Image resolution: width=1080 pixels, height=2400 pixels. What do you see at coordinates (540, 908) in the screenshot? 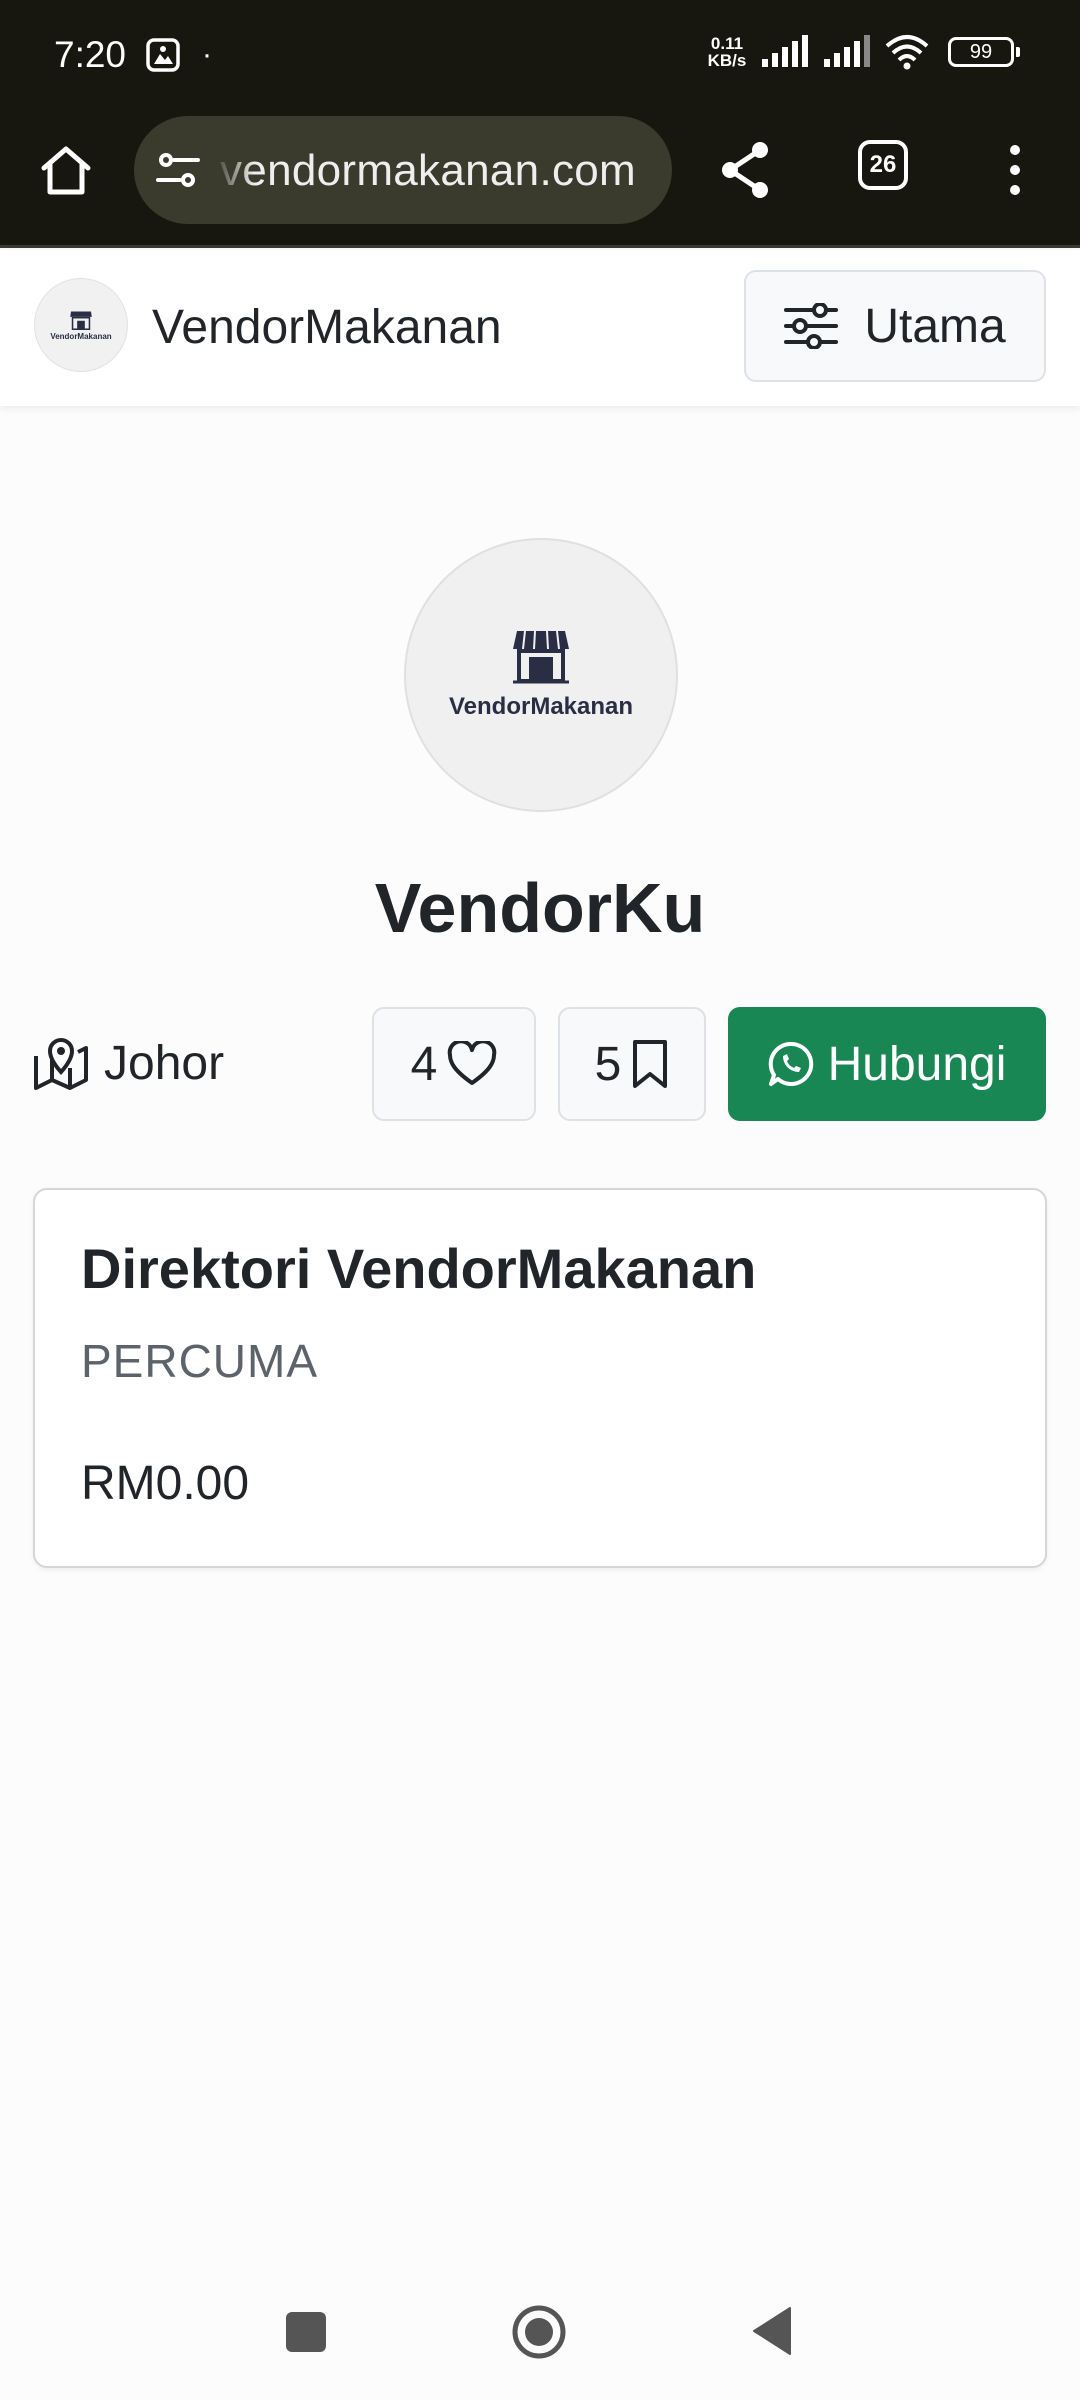
I see `vendor-name: VendorKu` at bounding box center [540, 908].